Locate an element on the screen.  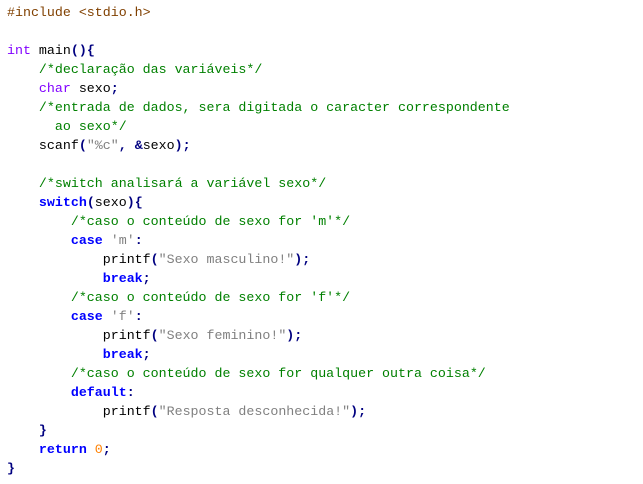
code-line: scanf("%c", &sexo); is located at coordinates (258, 145).